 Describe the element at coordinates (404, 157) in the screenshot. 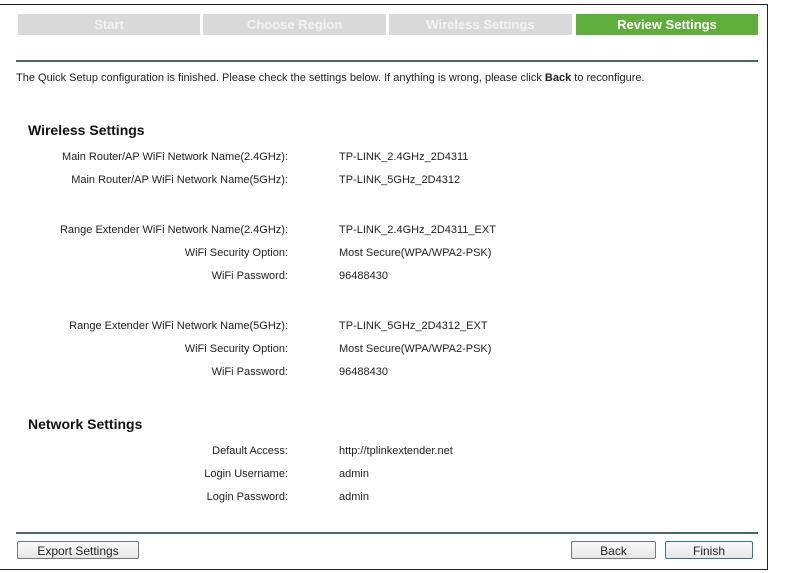

I see `value: TP-LINK_2.4GHz_2D4311` at that location.